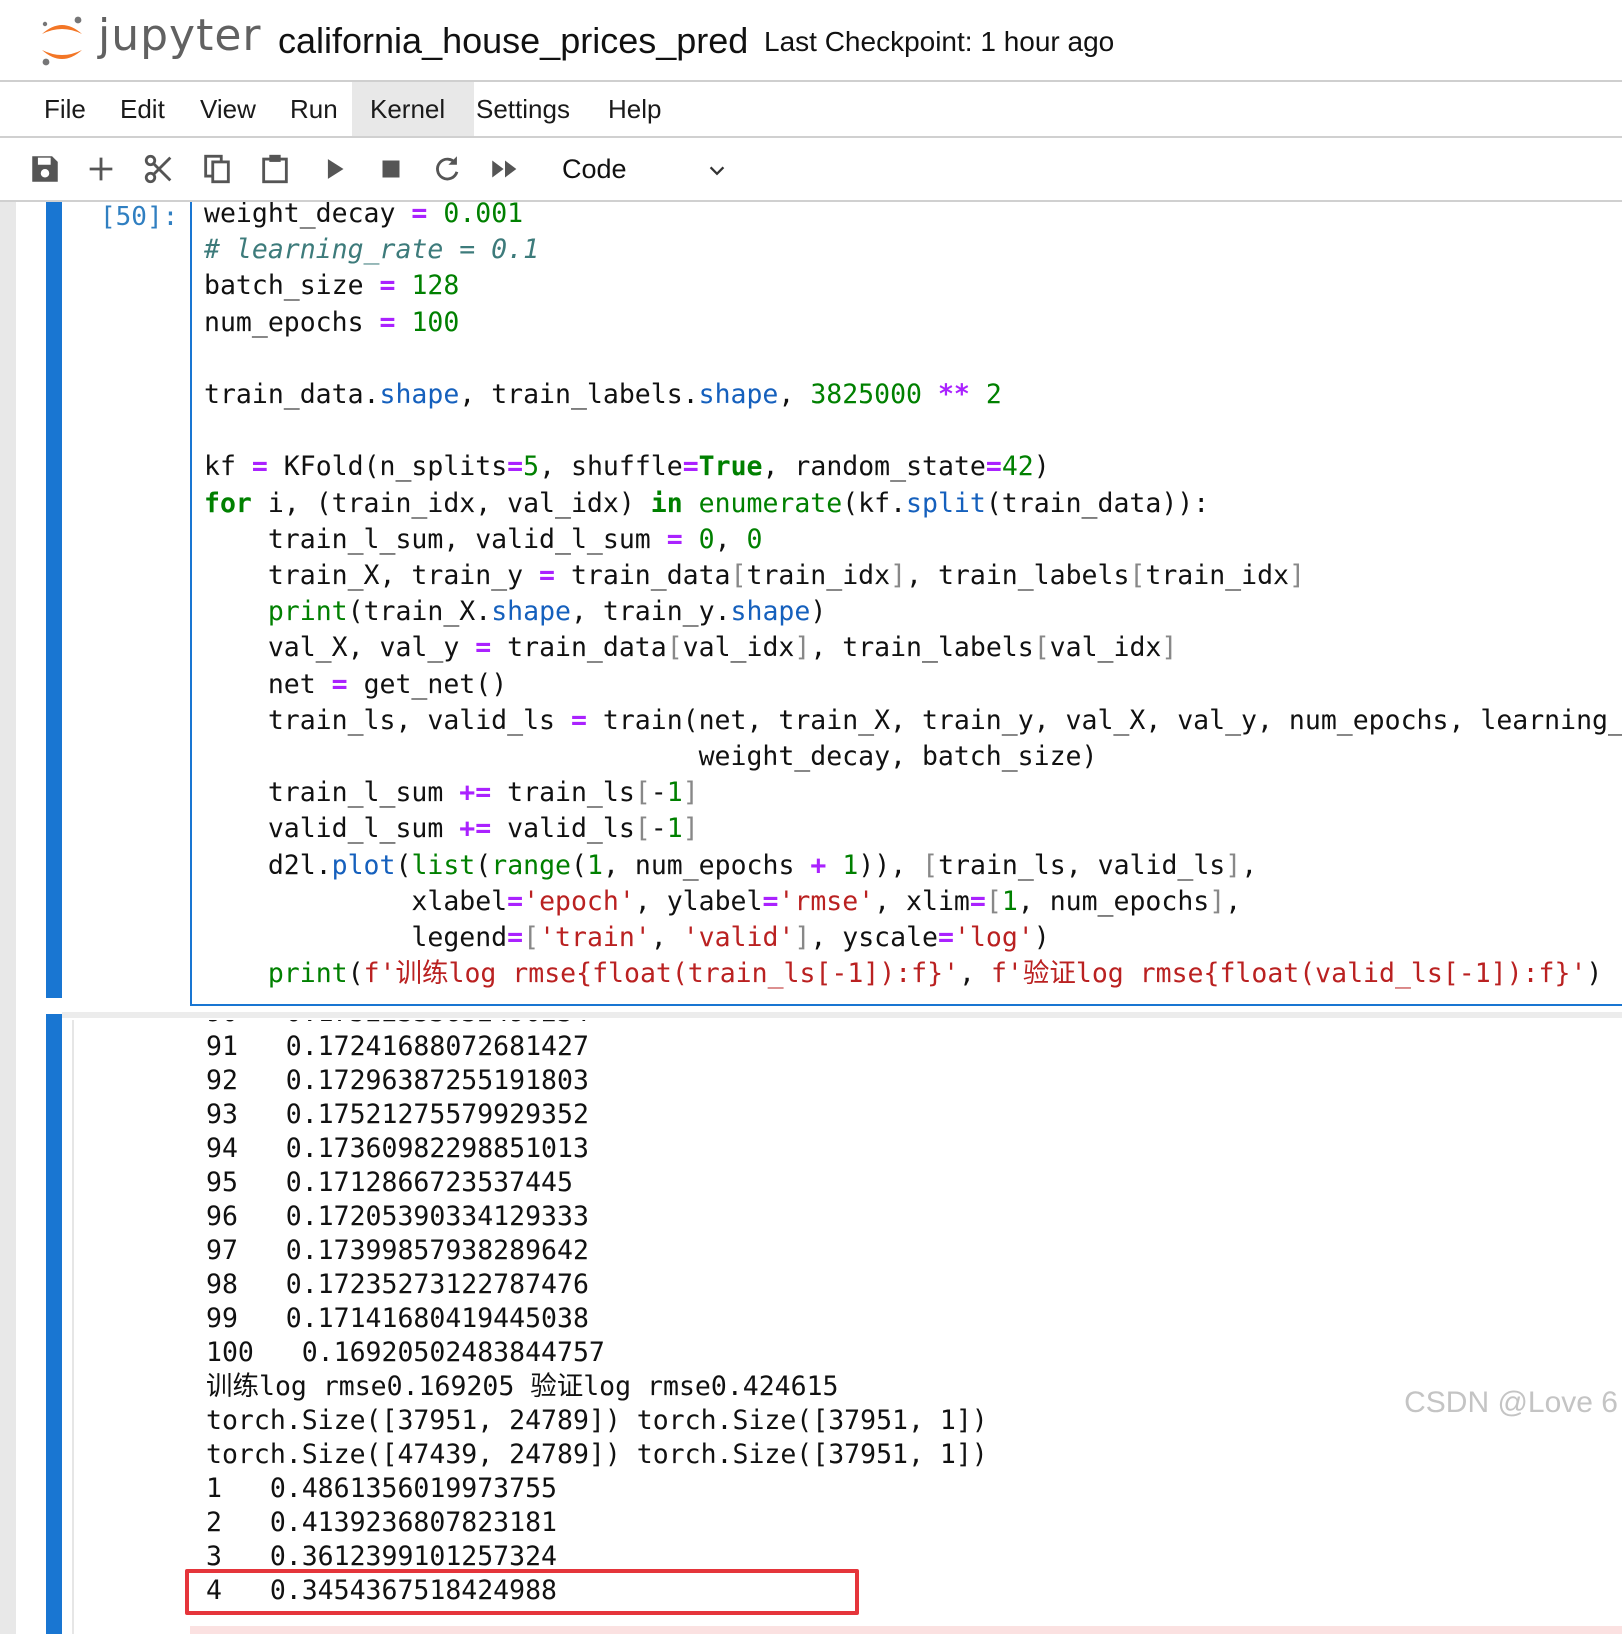 This screenshot has height=1634, width=1622. I want to click on paste-icon, so click(275, 169).